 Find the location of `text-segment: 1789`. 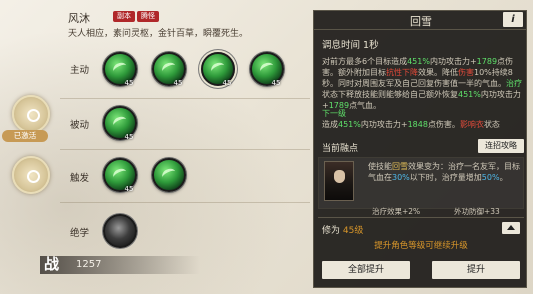

text-segment: 1789 is located at coordinates (487, 61).